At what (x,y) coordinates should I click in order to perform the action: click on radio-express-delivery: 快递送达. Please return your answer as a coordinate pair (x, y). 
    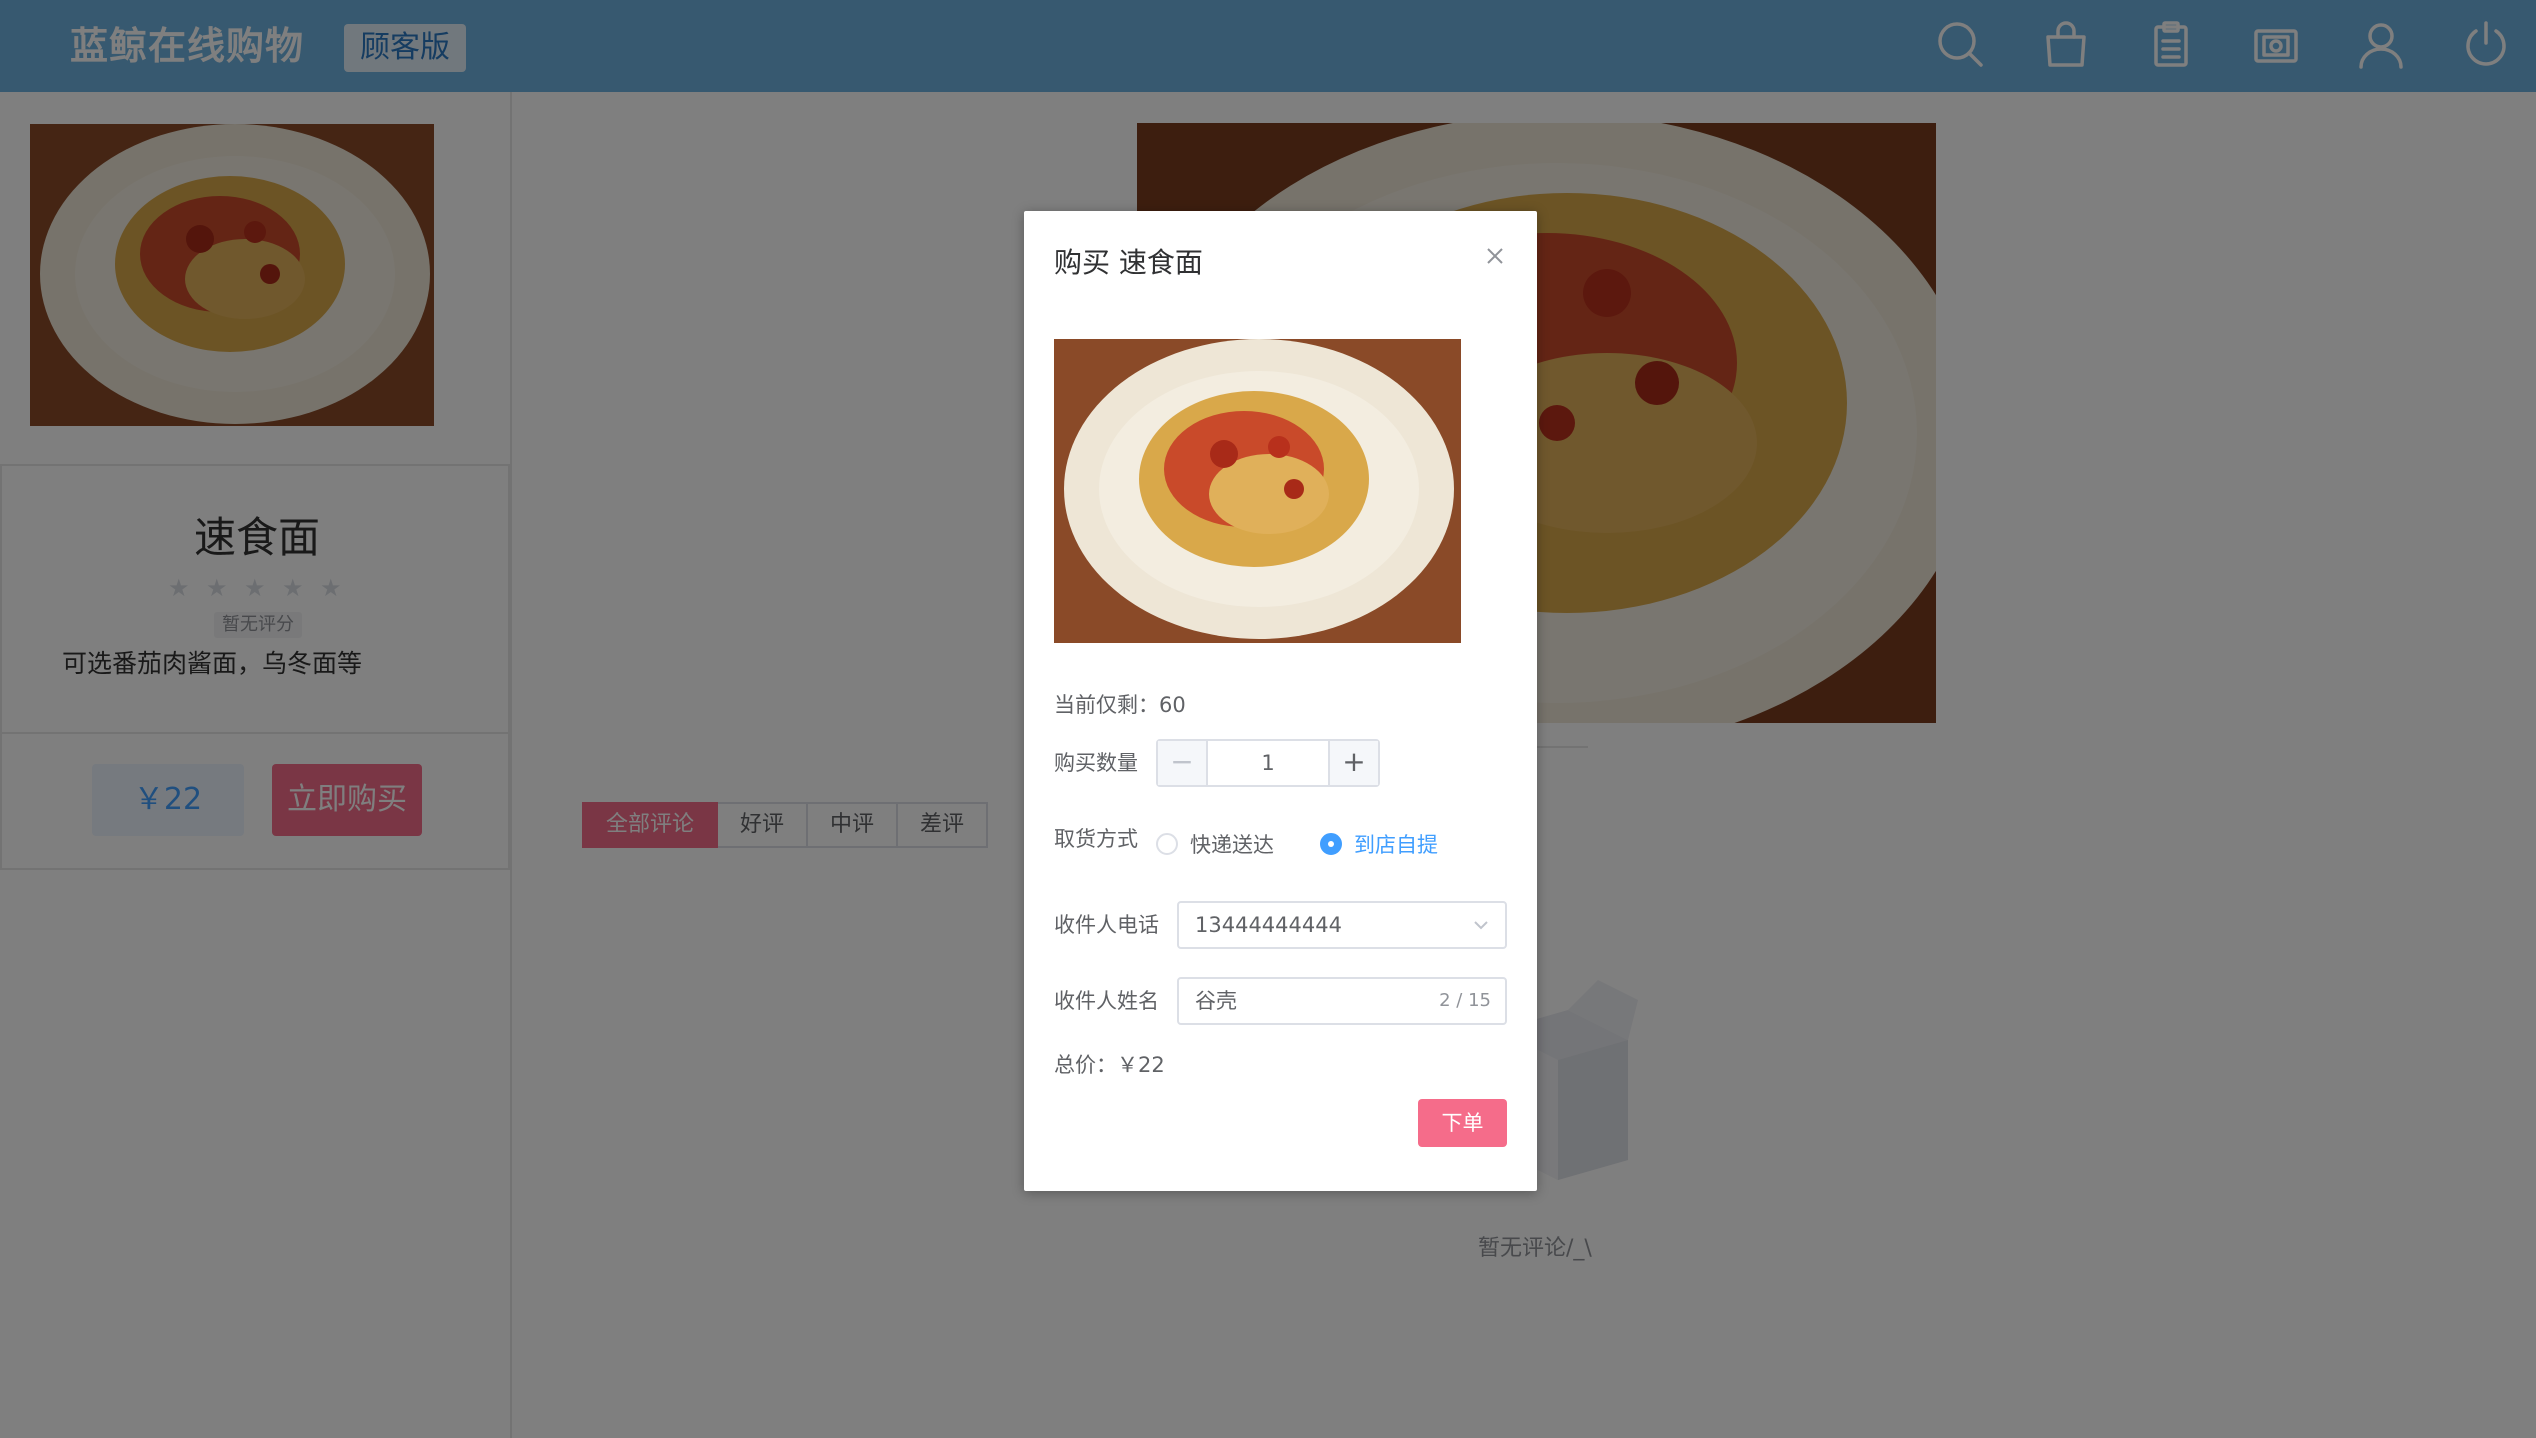
    Looking at the image, I should click on (1215, 844).